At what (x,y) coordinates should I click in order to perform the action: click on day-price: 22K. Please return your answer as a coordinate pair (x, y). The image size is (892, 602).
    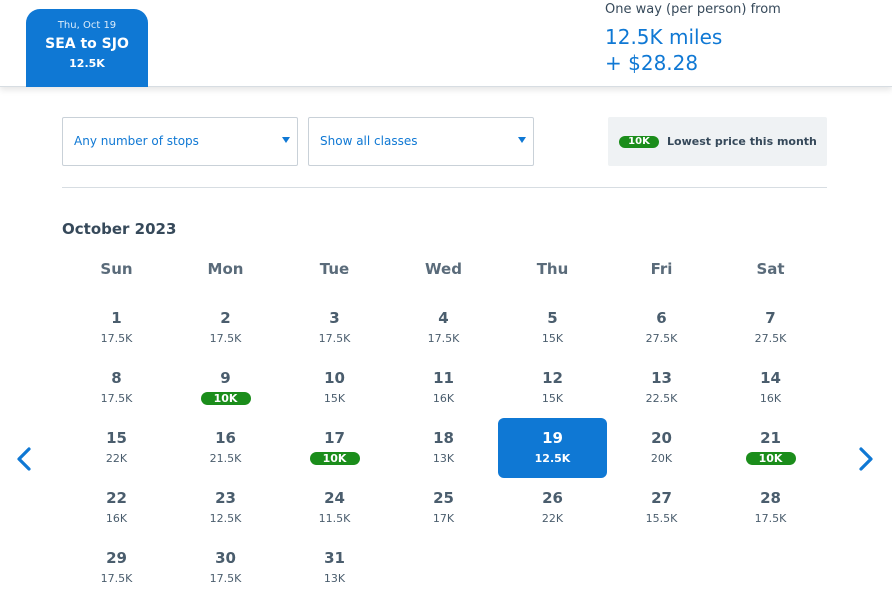
    Looking at the image, I should click on (116, 458).